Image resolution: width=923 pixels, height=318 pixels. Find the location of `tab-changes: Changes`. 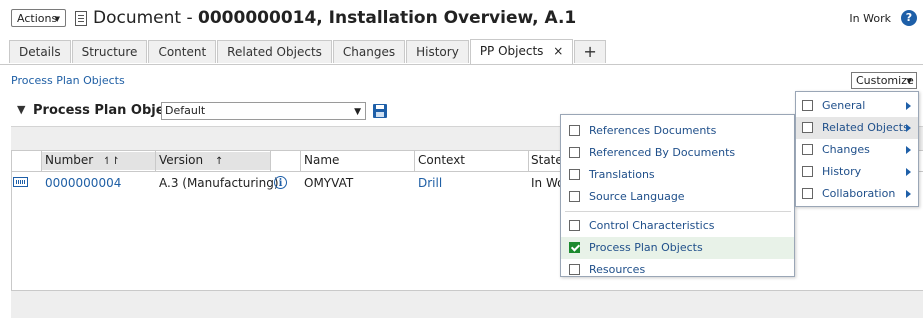

tab-changes: Changes is located at coordinates (369, 51).